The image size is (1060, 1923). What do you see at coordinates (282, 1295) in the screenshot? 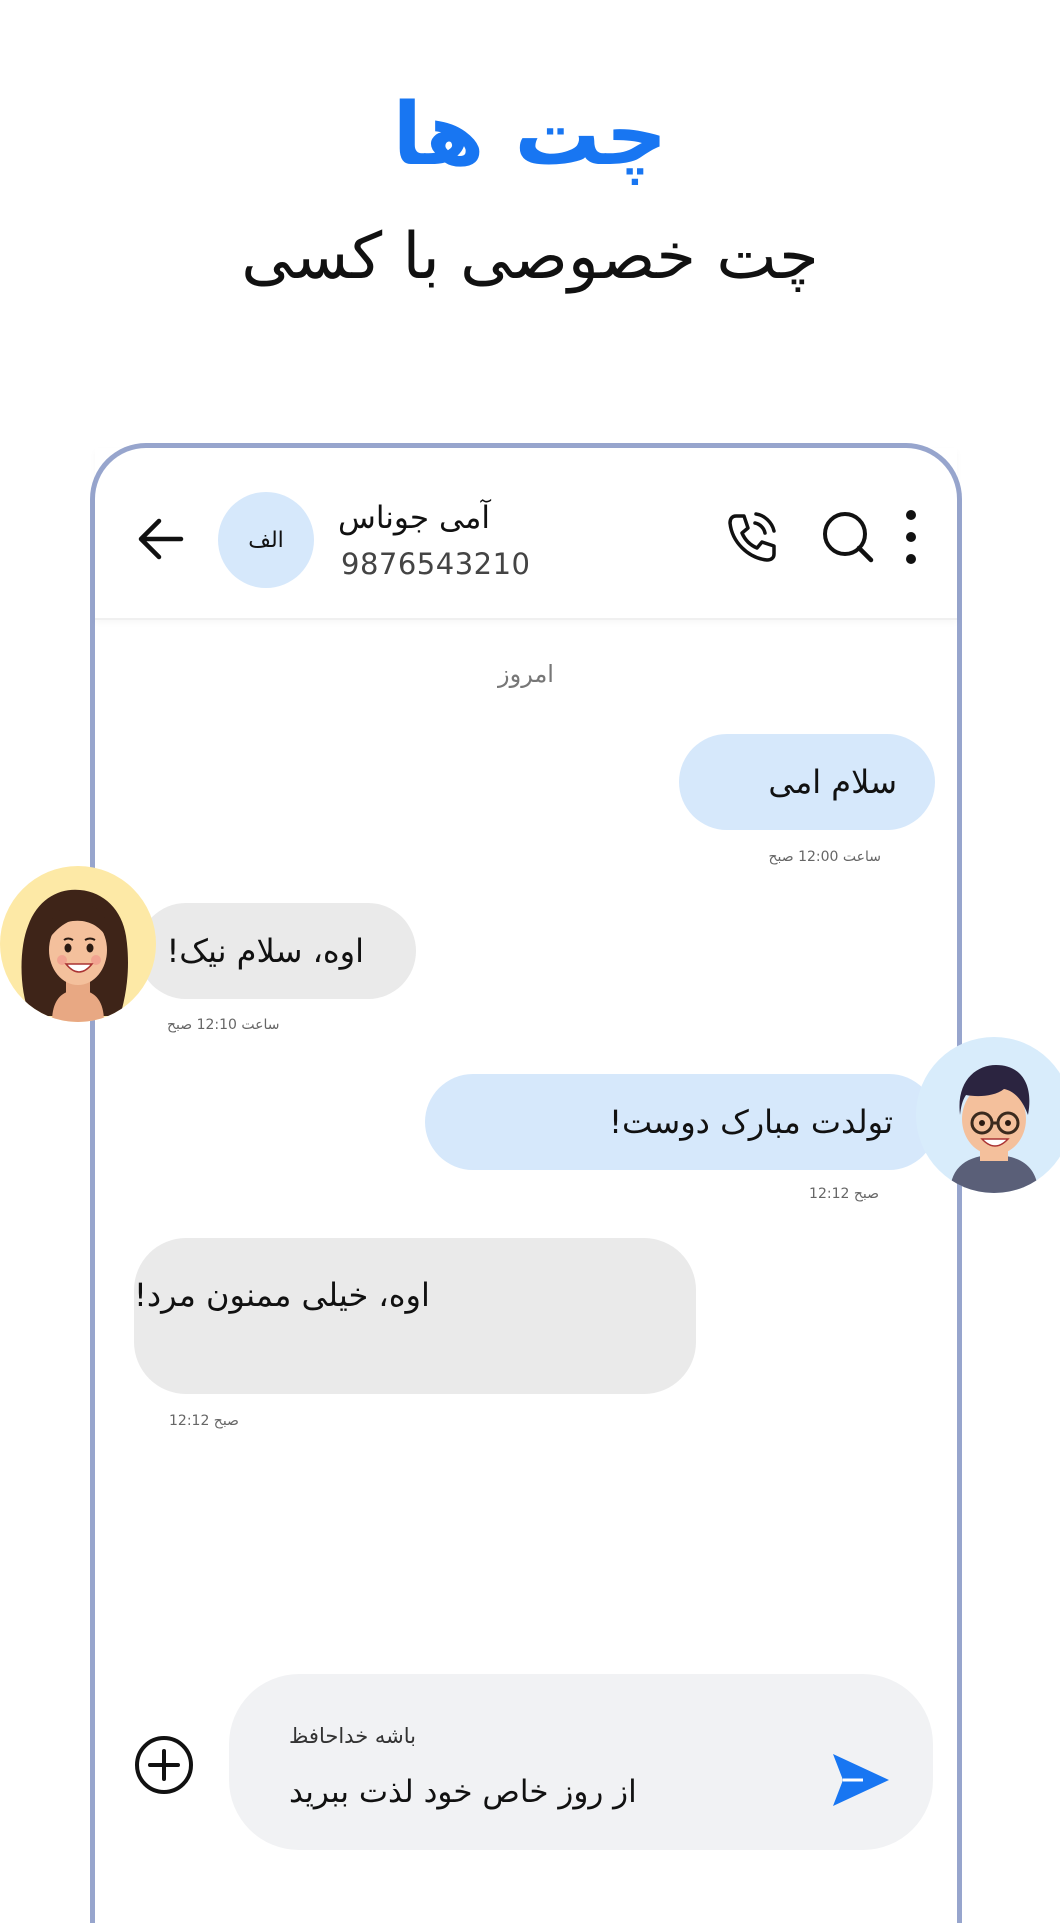
I see `message-text: اوه، خیلی ممنون مرد!` at bounding box center [282, 1295].